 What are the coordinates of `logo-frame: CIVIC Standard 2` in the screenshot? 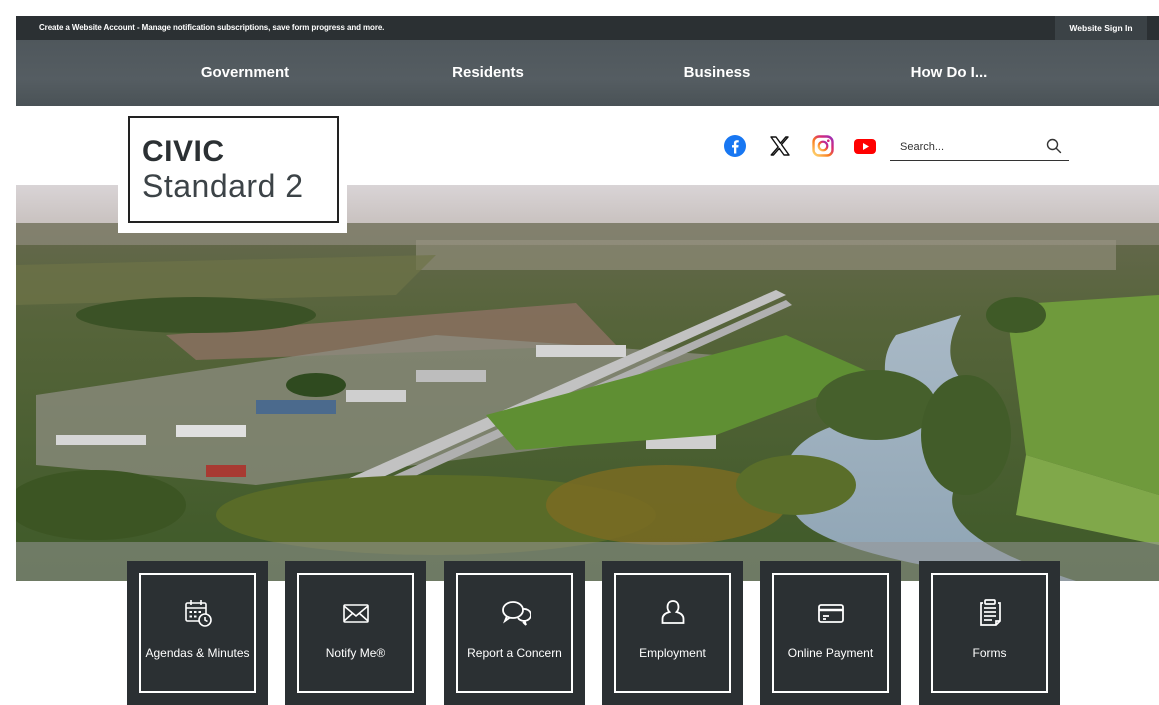 It's located at (233, 169).